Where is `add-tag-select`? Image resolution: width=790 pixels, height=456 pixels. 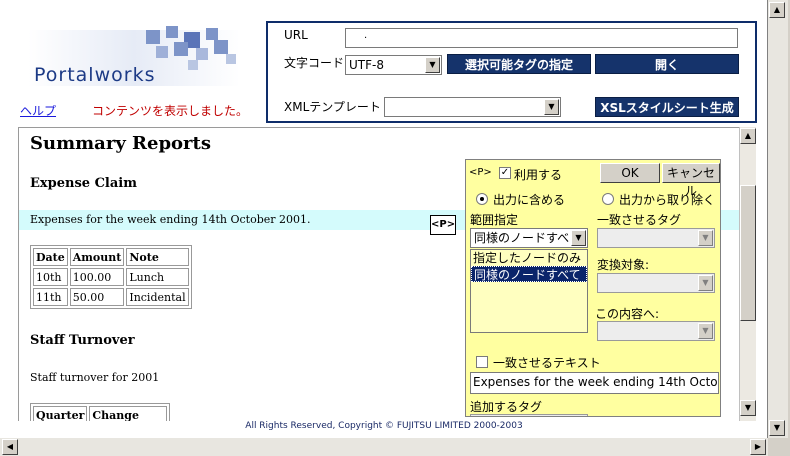
add-tag-select is located at coordinates (529, 415).